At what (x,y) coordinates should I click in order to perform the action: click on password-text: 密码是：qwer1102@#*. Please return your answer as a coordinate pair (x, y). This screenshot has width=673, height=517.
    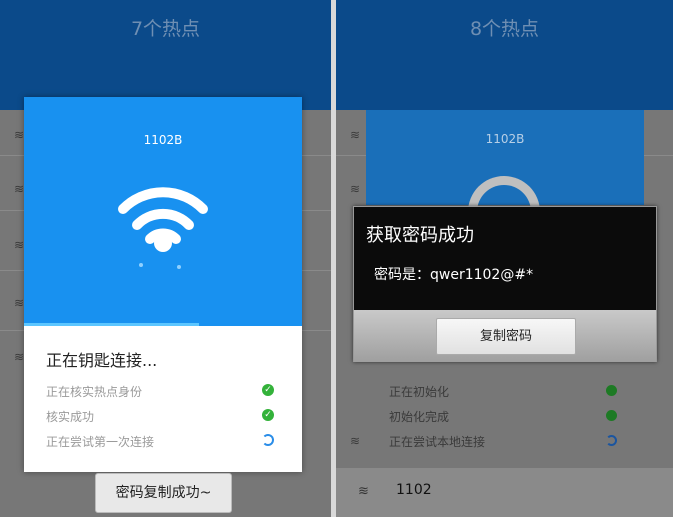
    Looking at the image, I should click on (454, 275).